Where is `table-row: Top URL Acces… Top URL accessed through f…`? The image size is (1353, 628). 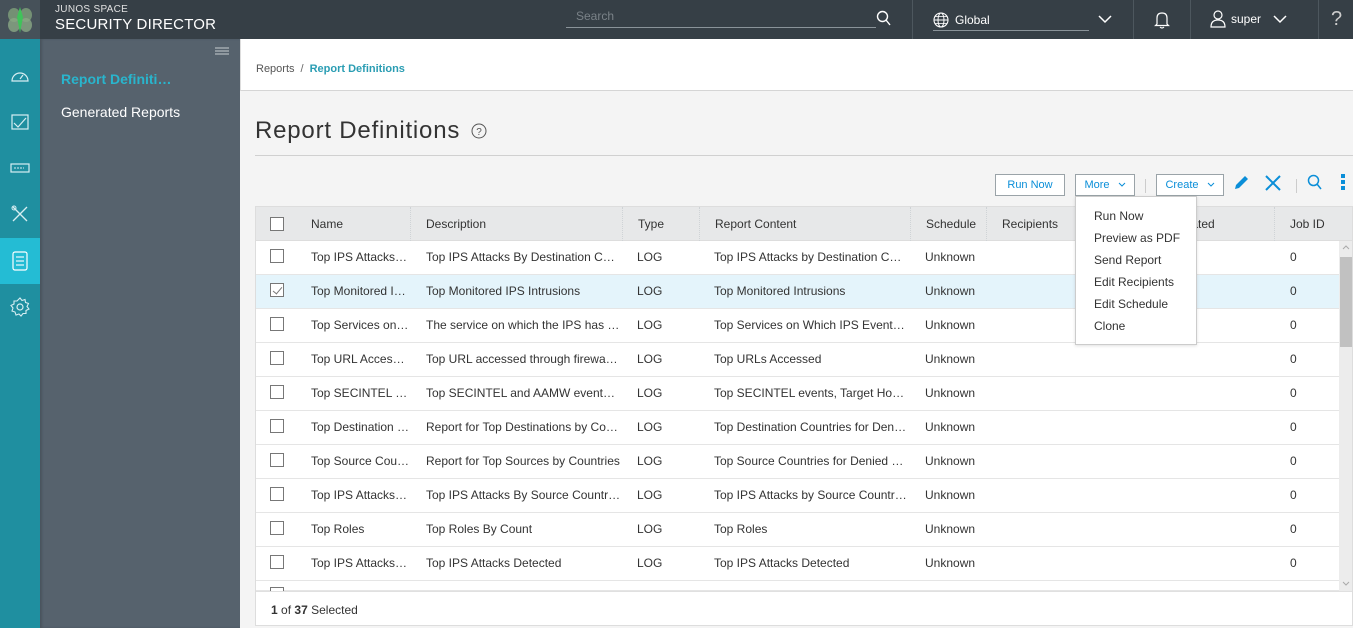
table-row: Top URL Acces… Top URL accessed through f… is located at coordinates (797, 360).